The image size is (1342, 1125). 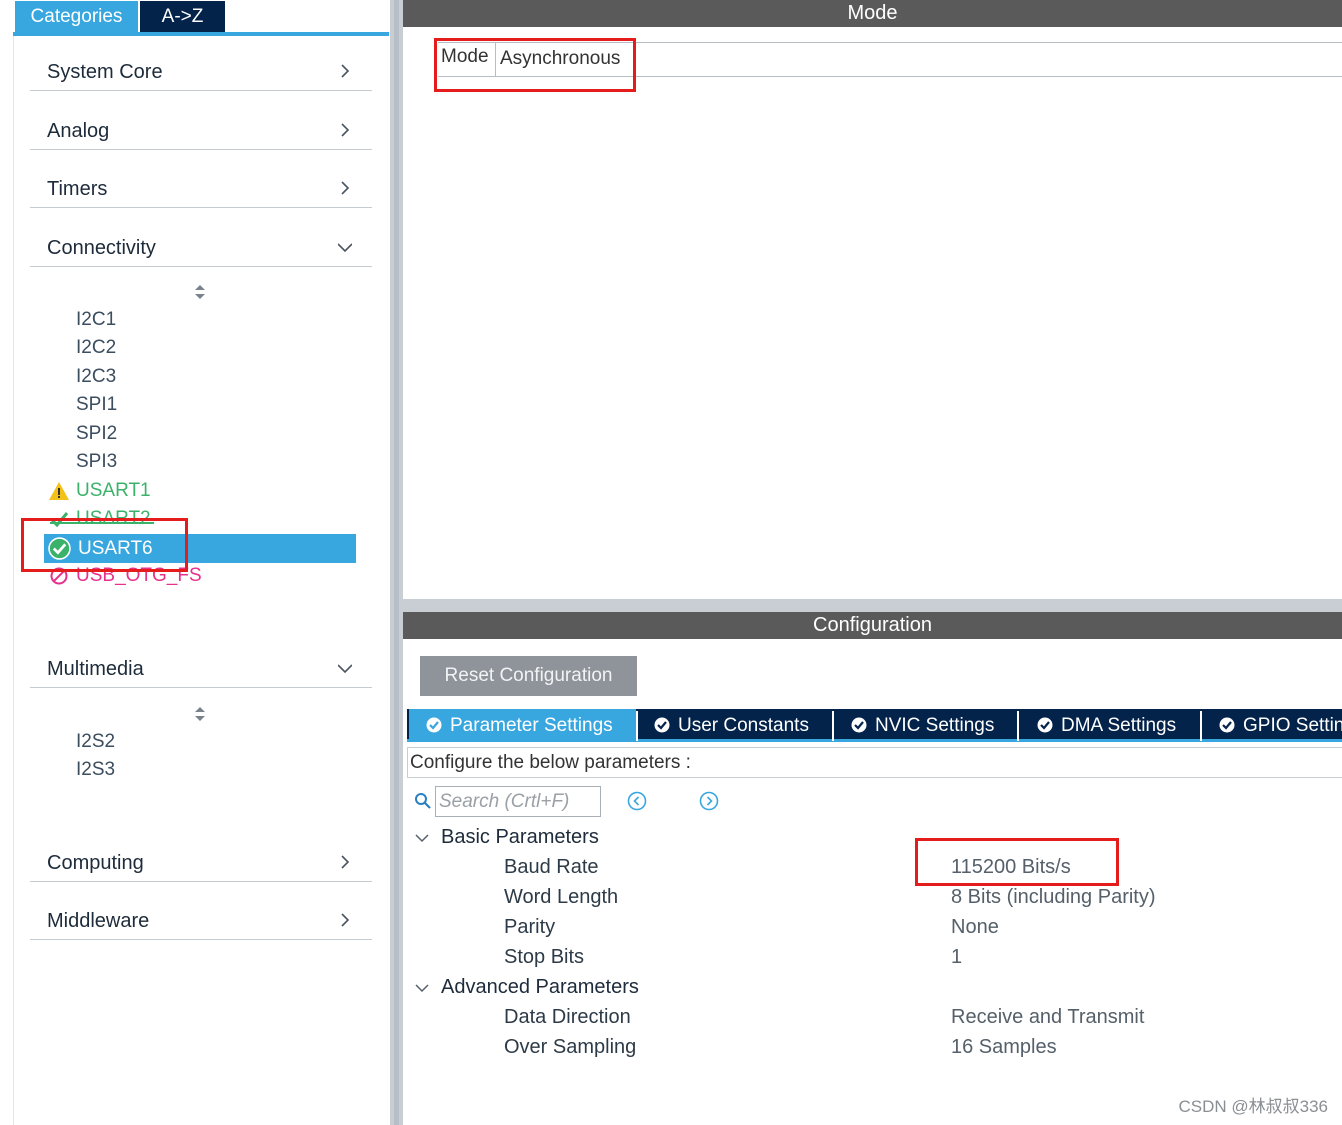 I want to click on panel-border, so click(x=13, y=580).